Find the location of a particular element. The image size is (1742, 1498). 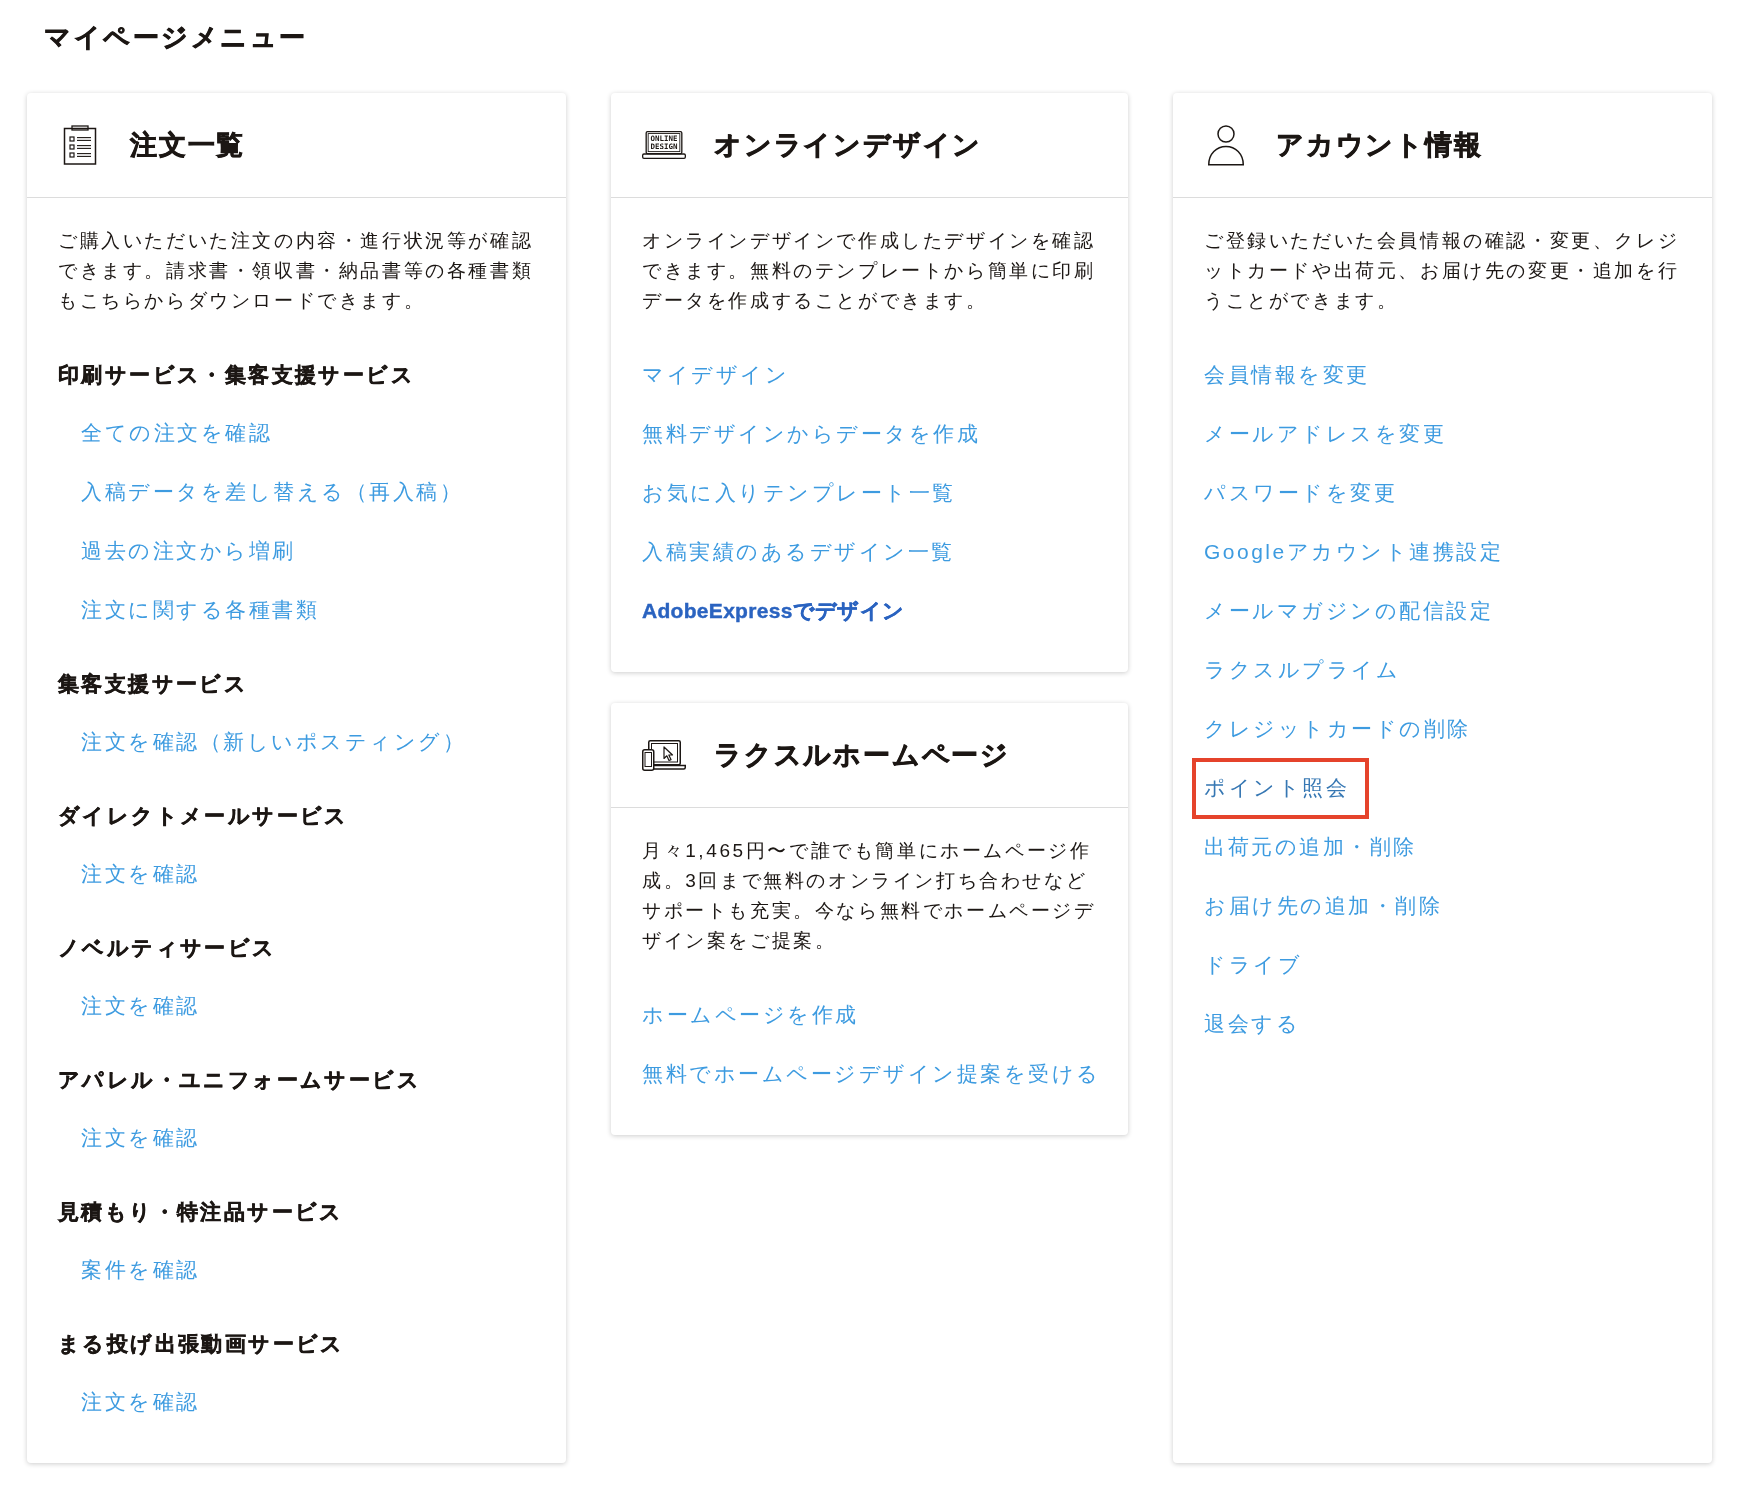

menu-link: ホームページを作成 is located at coordinates (750, 1015).